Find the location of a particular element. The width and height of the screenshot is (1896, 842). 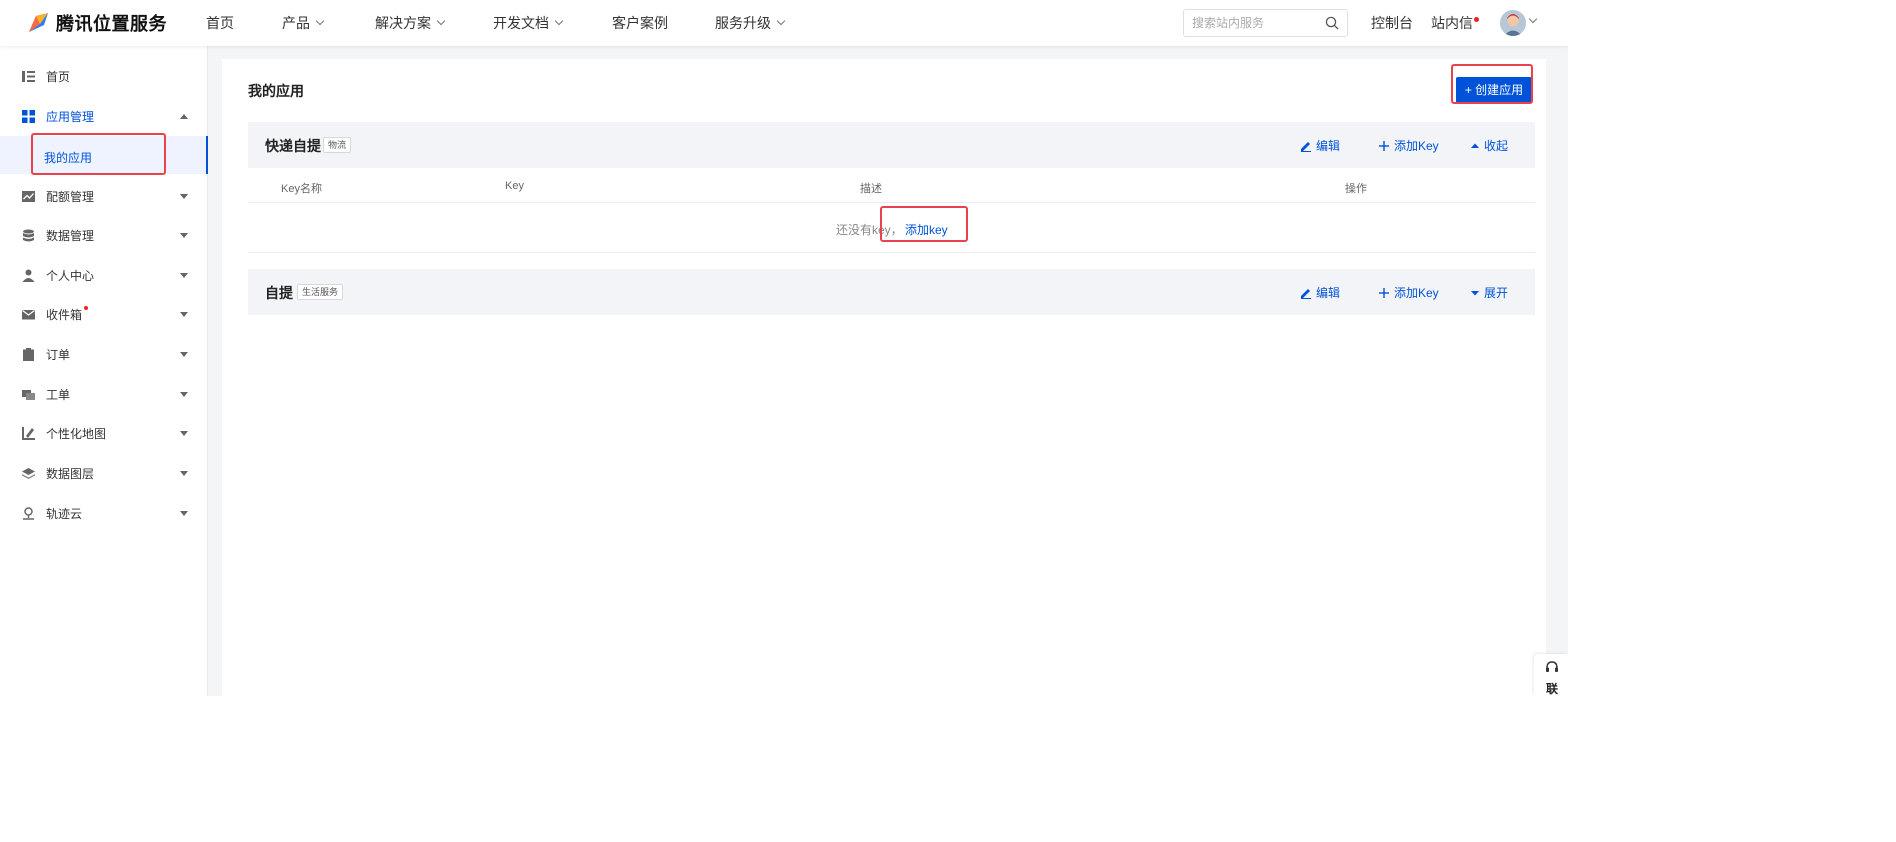

brand-name: 腾讯位置服务 is located at coordinates (111, 24).